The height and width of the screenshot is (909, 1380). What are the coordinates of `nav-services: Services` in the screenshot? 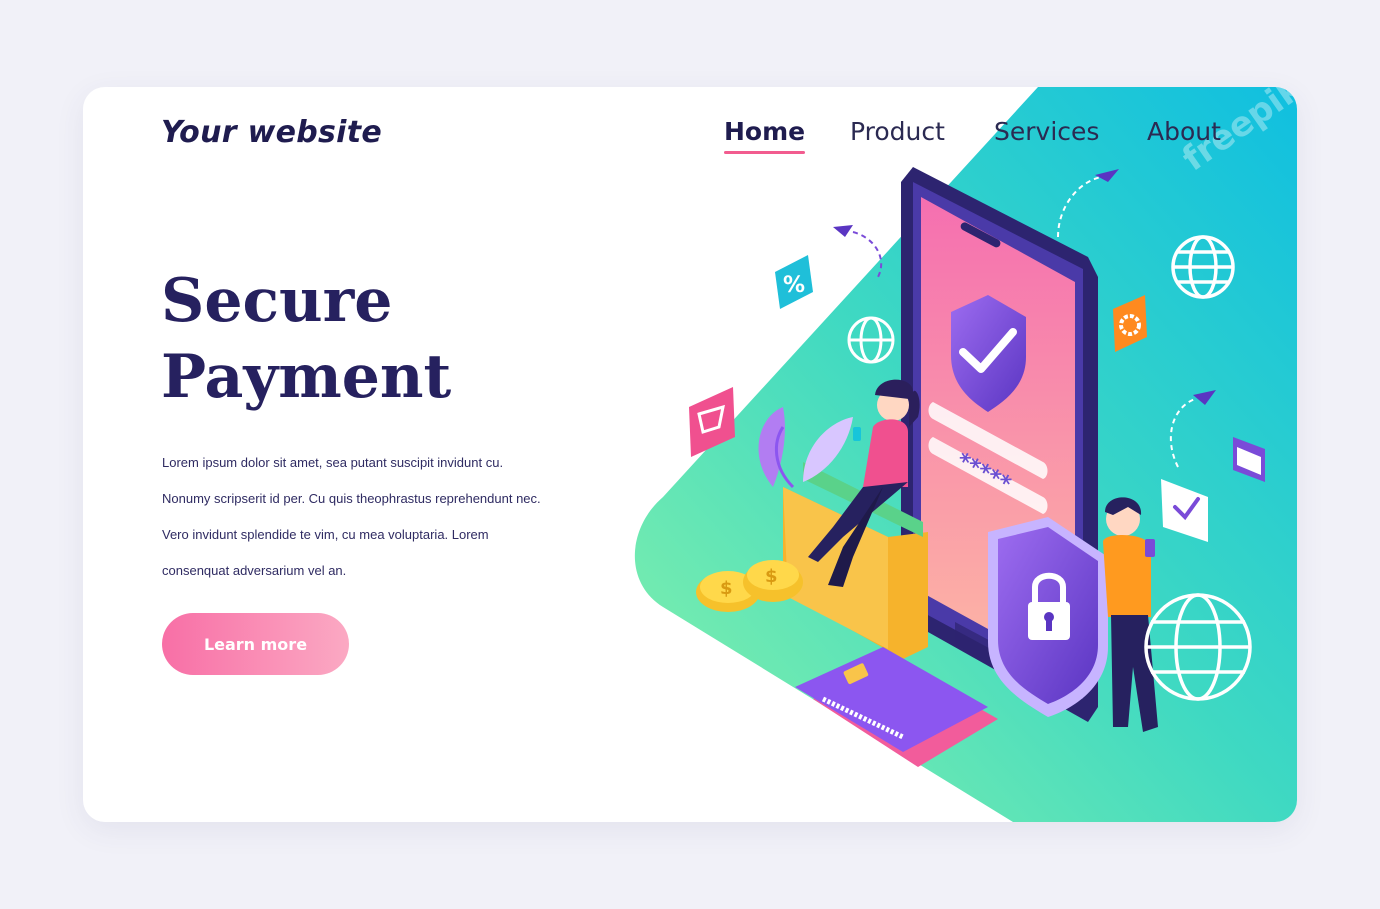 It's located at (1046, 131).